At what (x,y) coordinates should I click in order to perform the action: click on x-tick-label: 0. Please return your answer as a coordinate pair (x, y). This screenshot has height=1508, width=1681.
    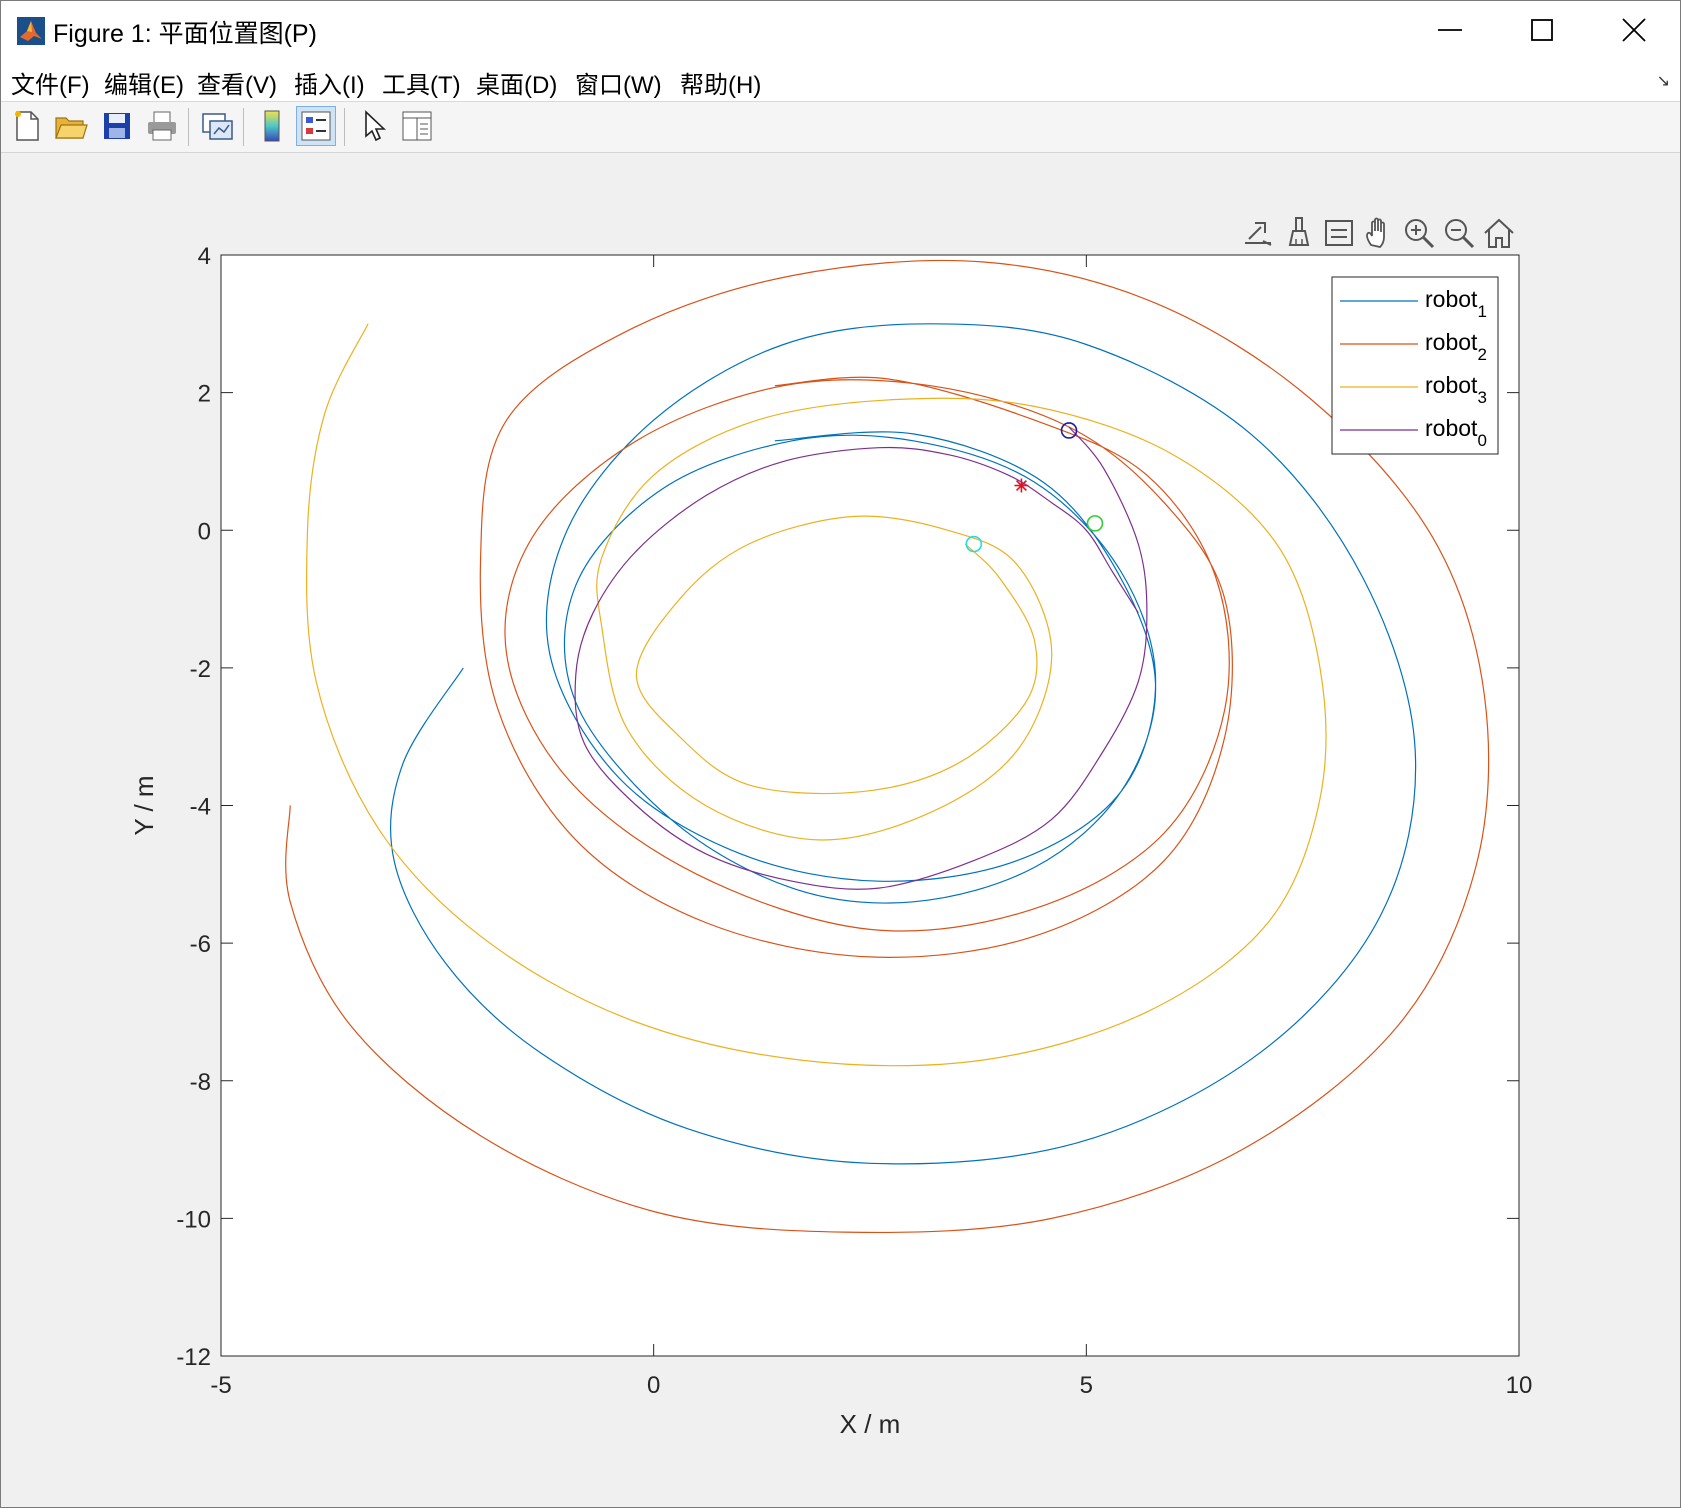
    Looking at the image, I should click on (653, 1385).